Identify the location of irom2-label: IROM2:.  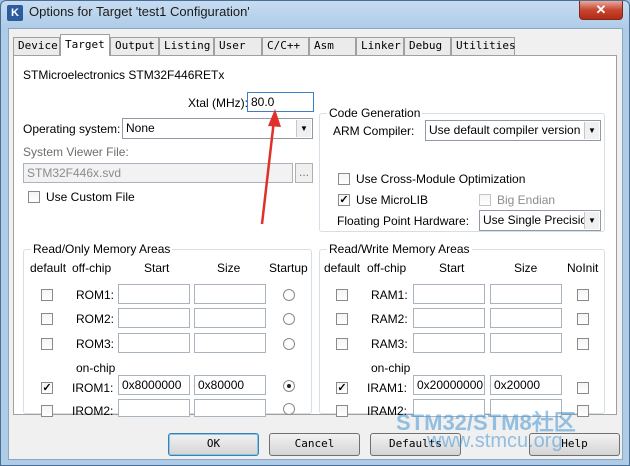
(93, 411).